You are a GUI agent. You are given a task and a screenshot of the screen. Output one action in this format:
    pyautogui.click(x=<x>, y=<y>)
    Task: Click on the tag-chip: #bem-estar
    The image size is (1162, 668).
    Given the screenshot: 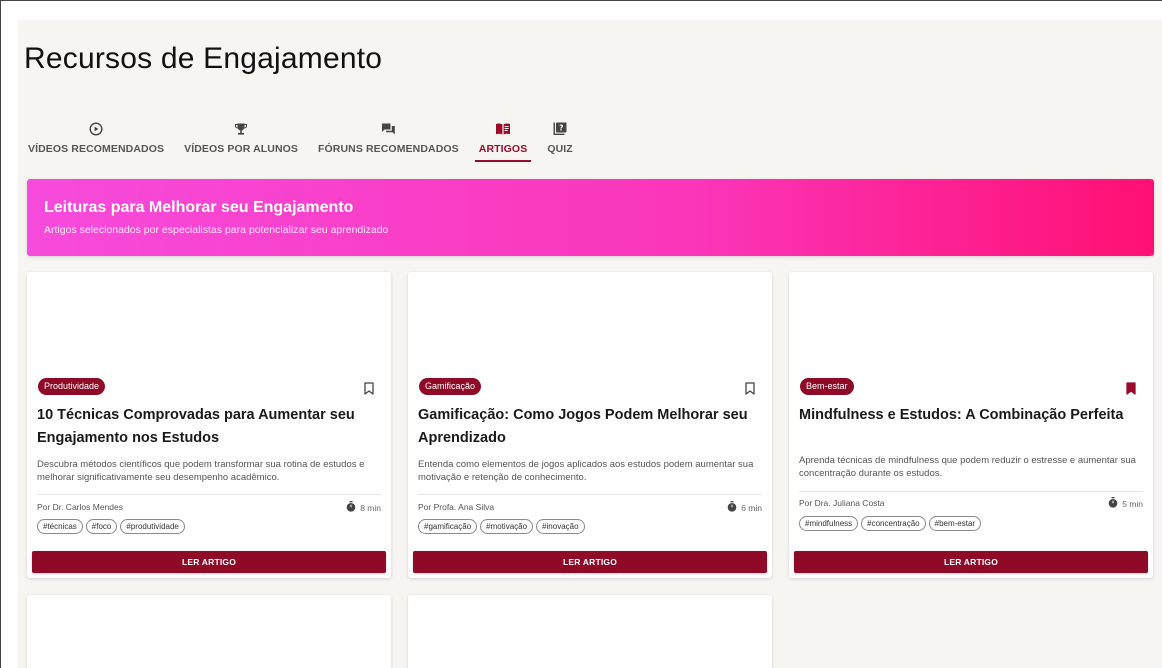 What is the action you would take?
    pyautogui.click(x=955, y=523)
    